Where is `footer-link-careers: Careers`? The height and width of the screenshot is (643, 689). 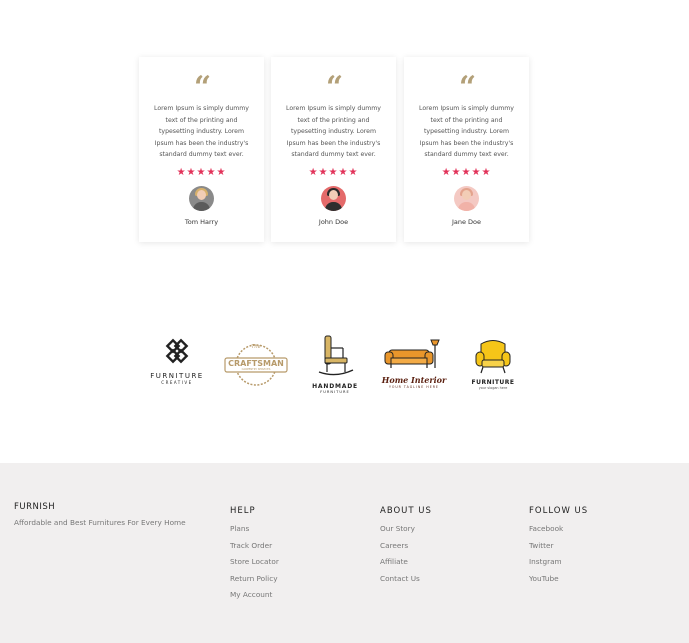
footer-link-careers: Careers is located at coordinates (406, 545).